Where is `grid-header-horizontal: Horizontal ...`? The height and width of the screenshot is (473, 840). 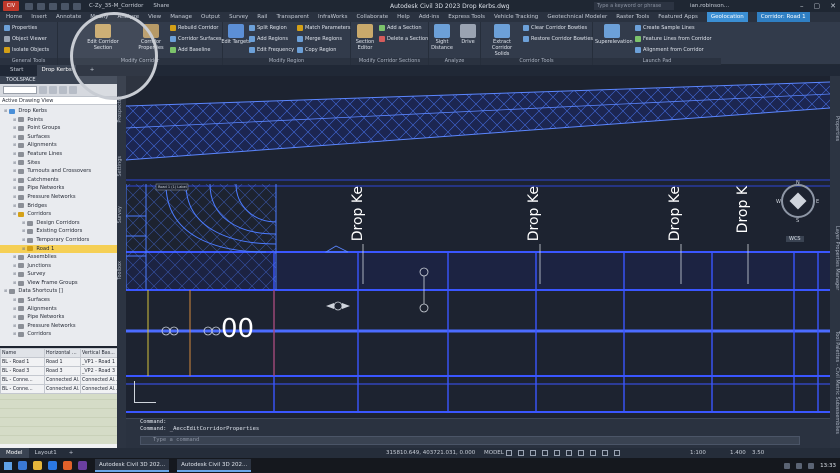 grid-header-horizontal: Horizontal ... is located at coordinates (62, 353).